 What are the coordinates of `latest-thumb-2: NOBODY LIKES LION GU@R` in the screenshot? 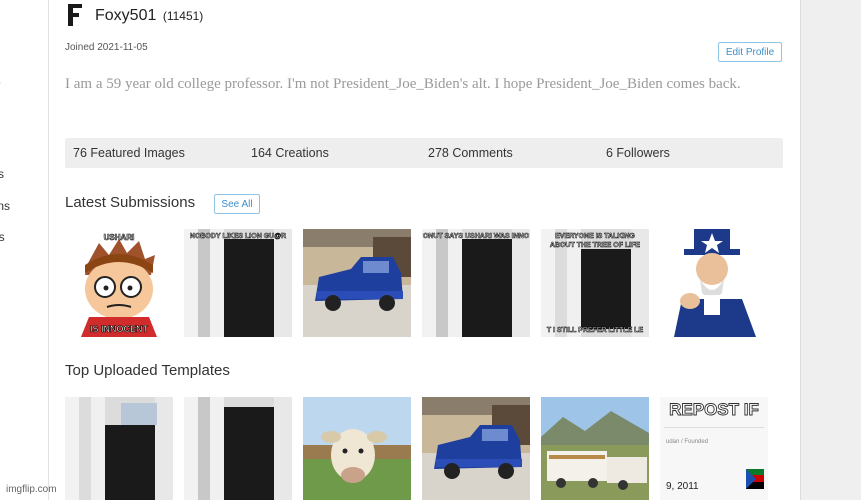 It's located at (238, 283).